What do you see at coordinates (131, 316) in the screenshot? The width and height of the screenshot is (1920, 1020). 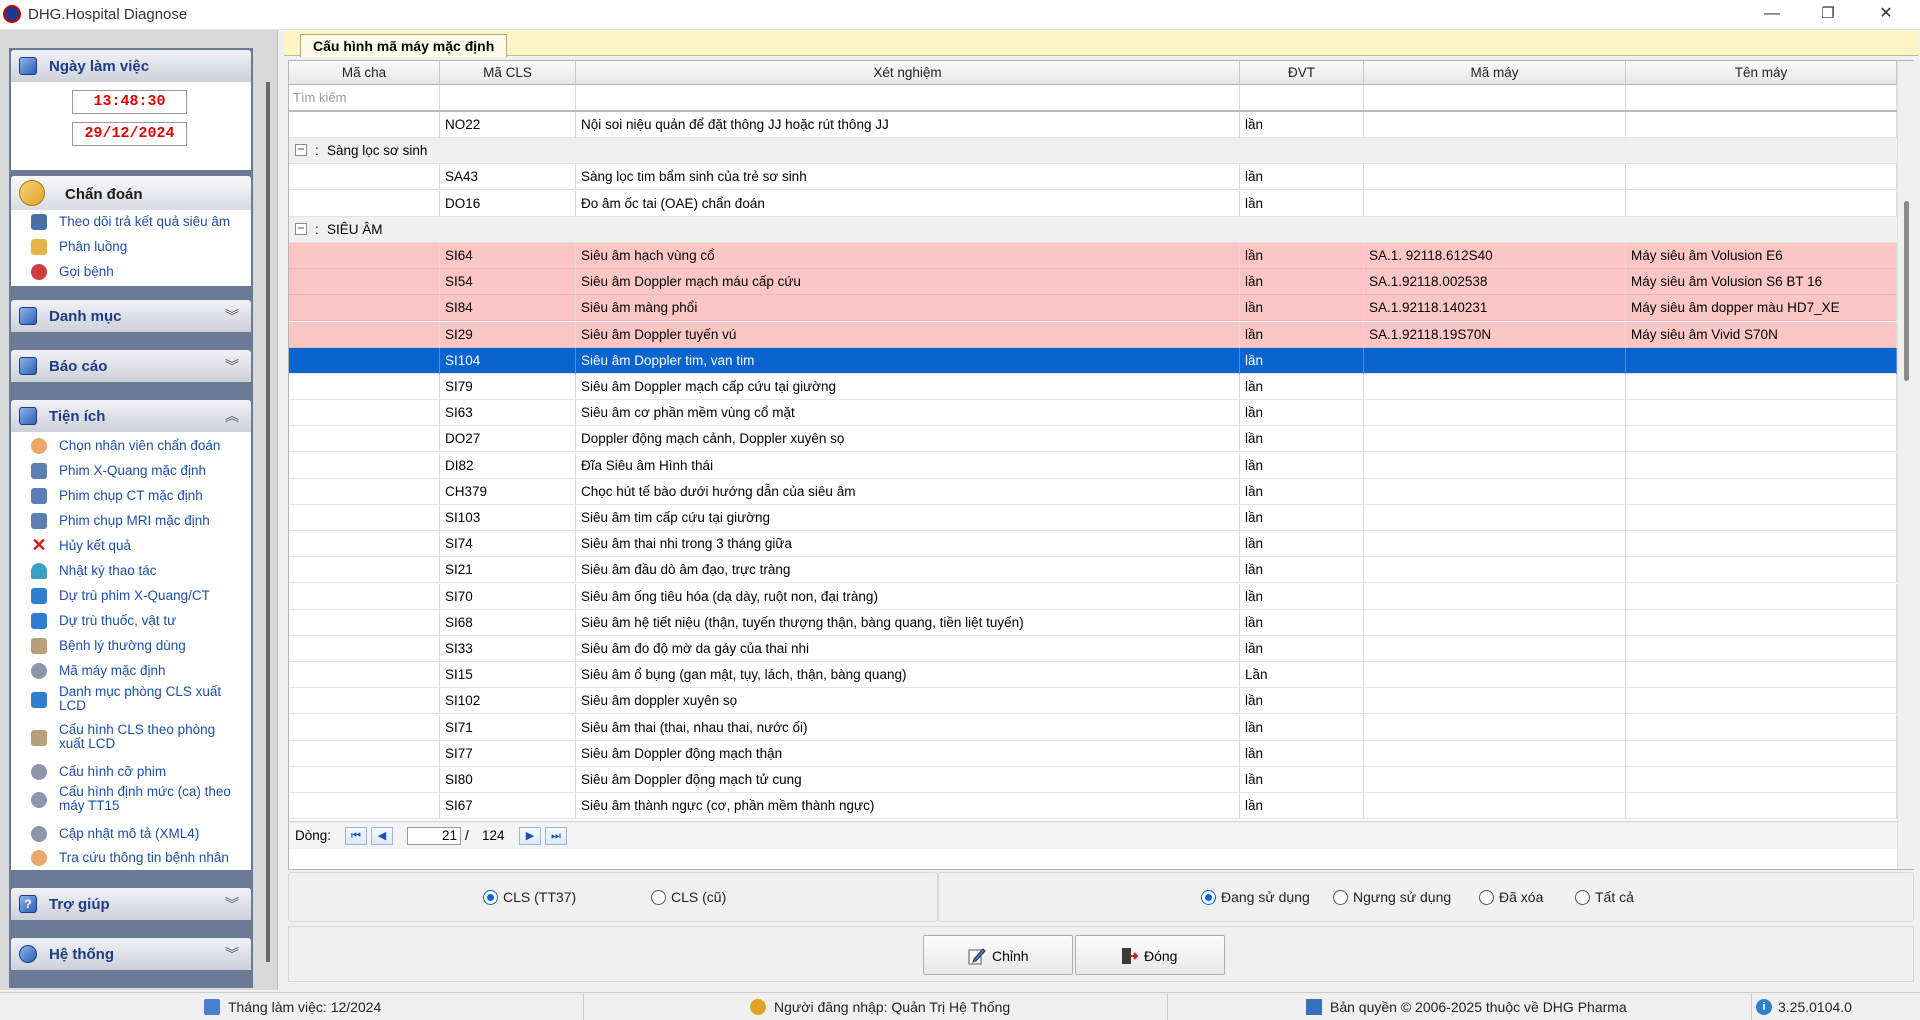 I see `group-catalog: Danh mục ︾` at bounding box center [131, 316].